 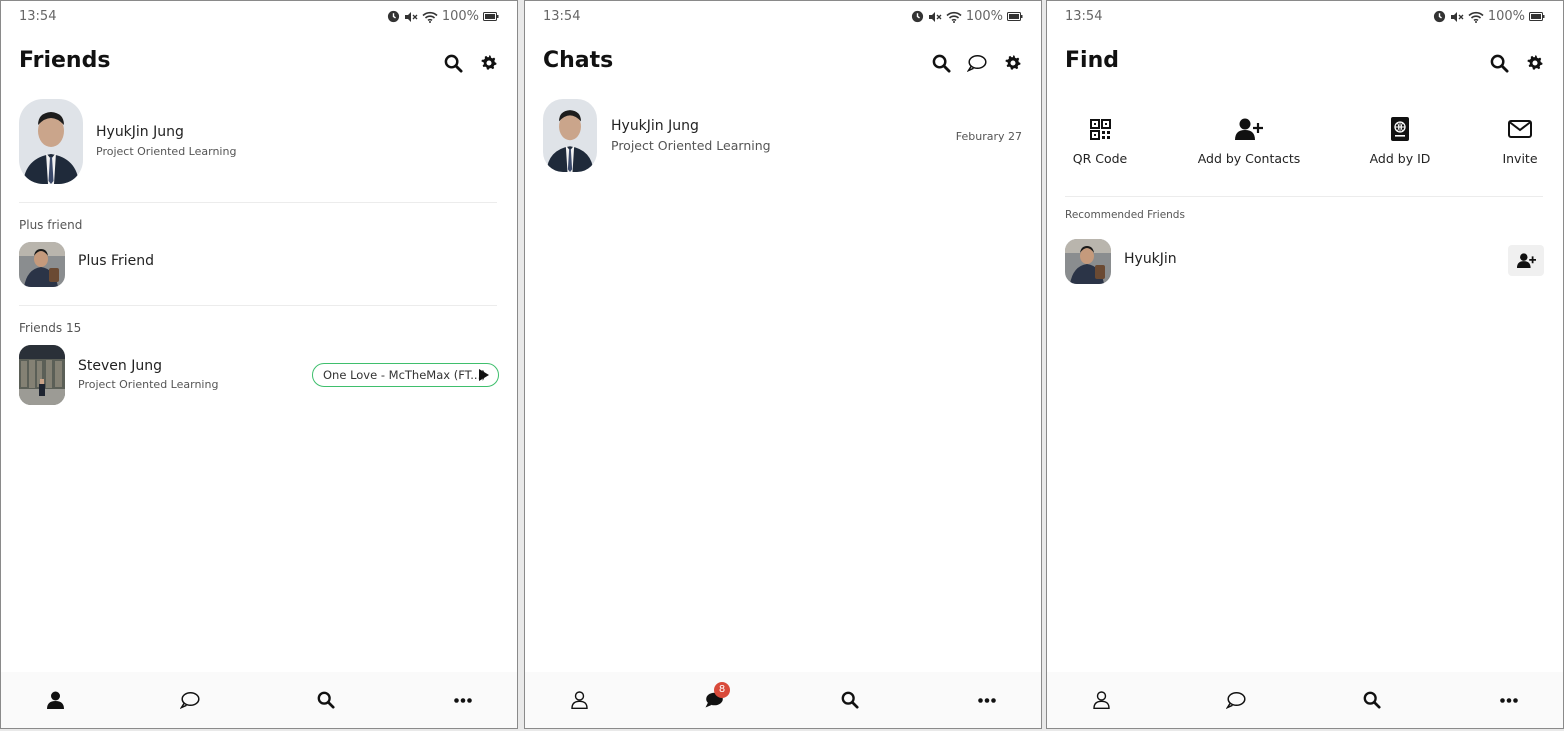 What do you see at coordinates (691, 145) in the screenshot?
I see `chat-preview: Project Oriented Learning` at bounding box center [691, 145].